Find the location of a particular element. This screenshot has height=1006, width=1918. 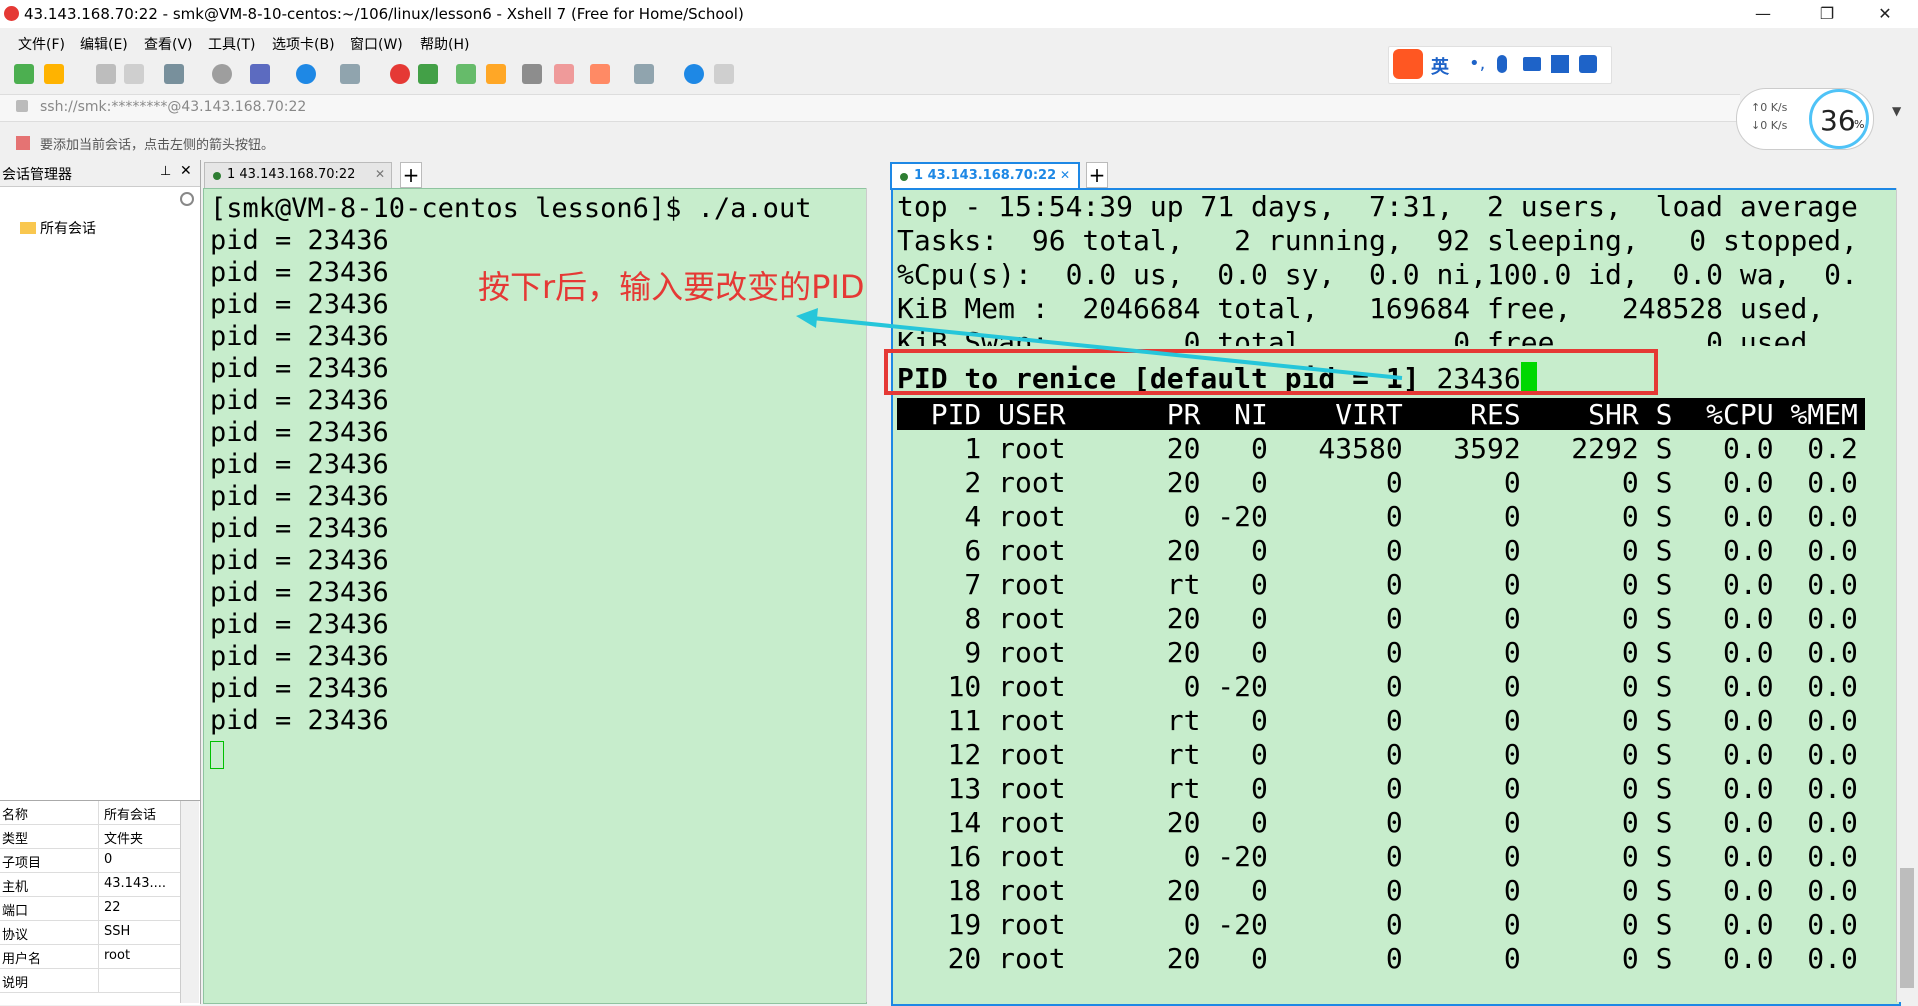

new-session-icon is located at coordinates (24, 74).